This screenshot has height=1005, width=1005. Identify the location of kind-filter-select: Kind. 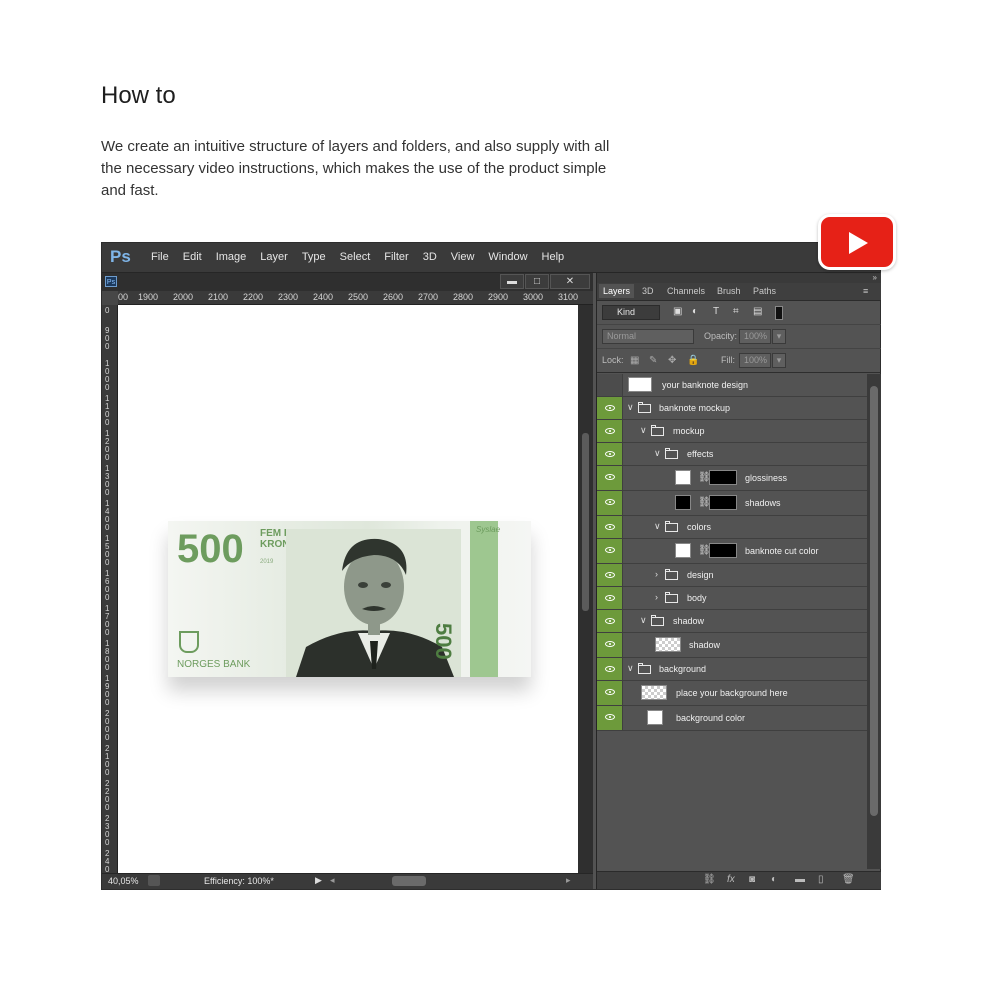
(631, 312).